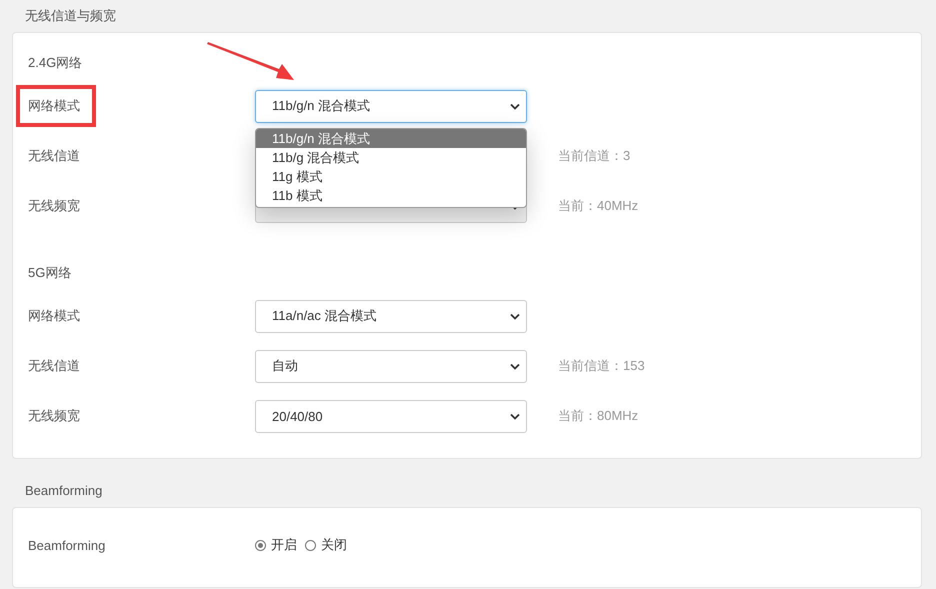 This screenshot has width=936, height=589. What do you see at coordinates (391, 176) in the screenshot?
I see `dropdown-option: 11g 模式` at bounding box center [391, 176].